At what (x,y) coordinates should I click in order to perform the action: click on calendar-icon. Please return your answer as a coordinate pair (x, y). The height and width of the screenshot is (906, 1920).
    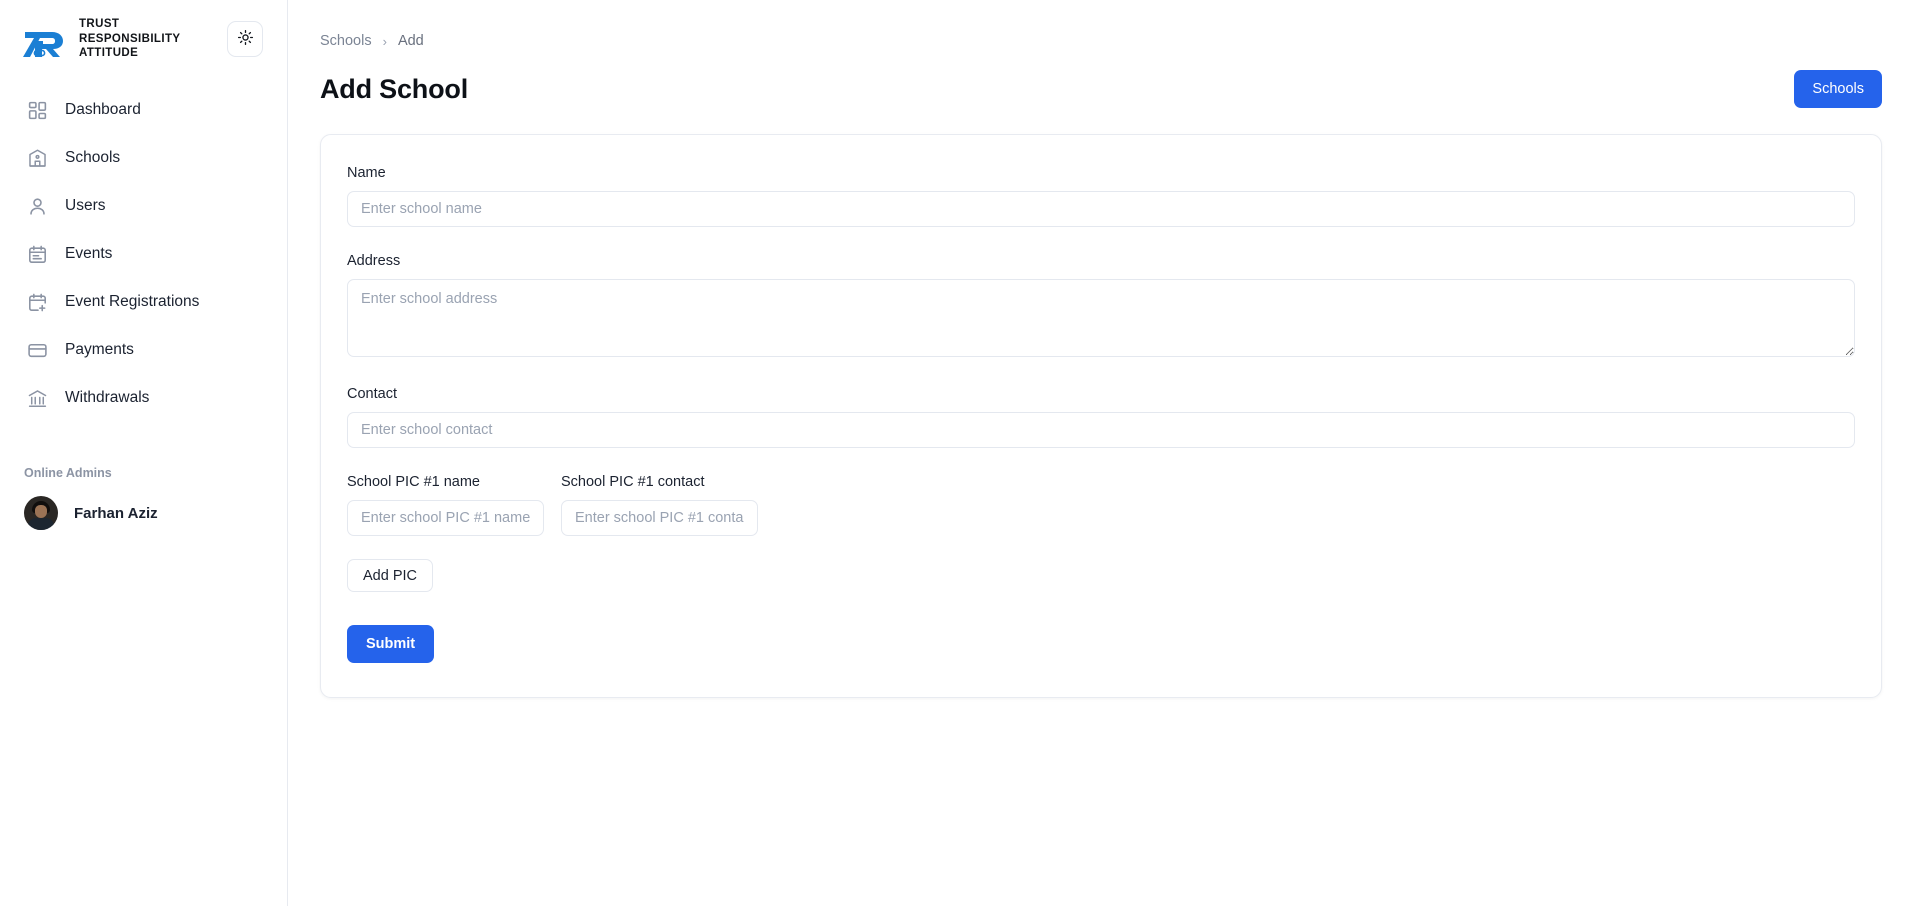
    Looking at the image, I should click on (37, 254).